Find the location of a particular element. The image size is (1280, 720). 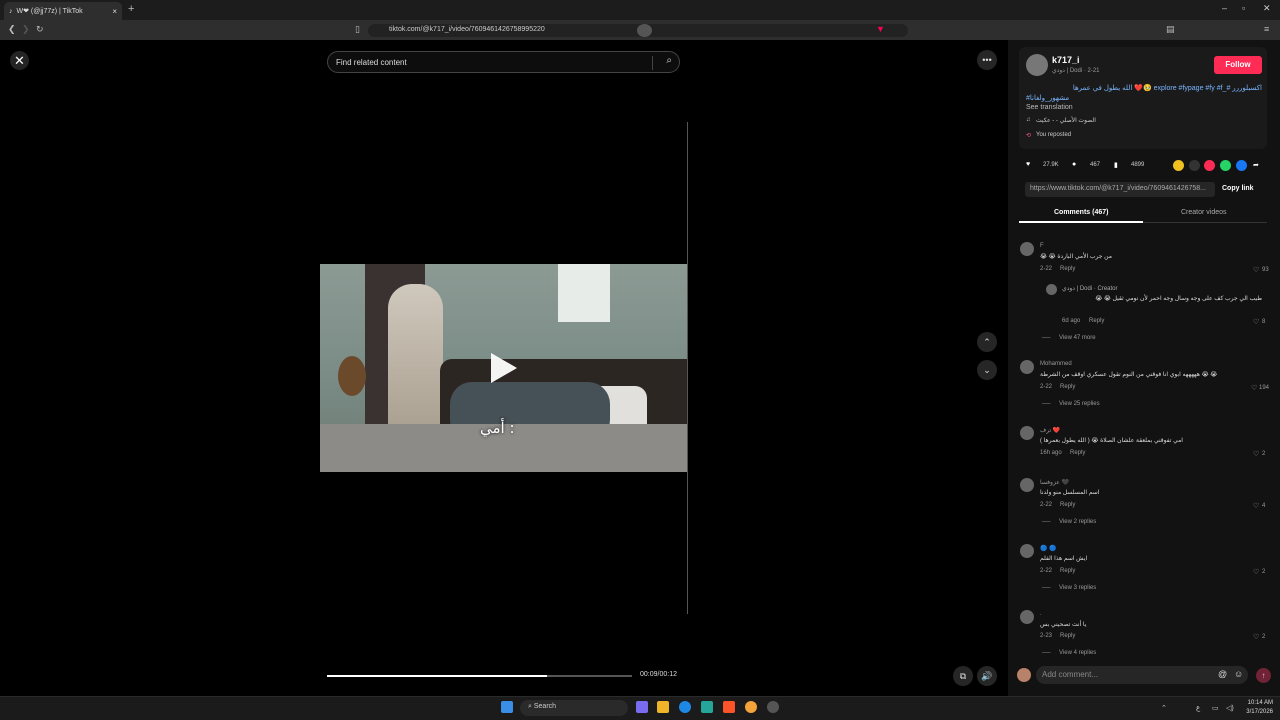

comment-user: 🔵 🔵 is located at coordinates (1048, 548).